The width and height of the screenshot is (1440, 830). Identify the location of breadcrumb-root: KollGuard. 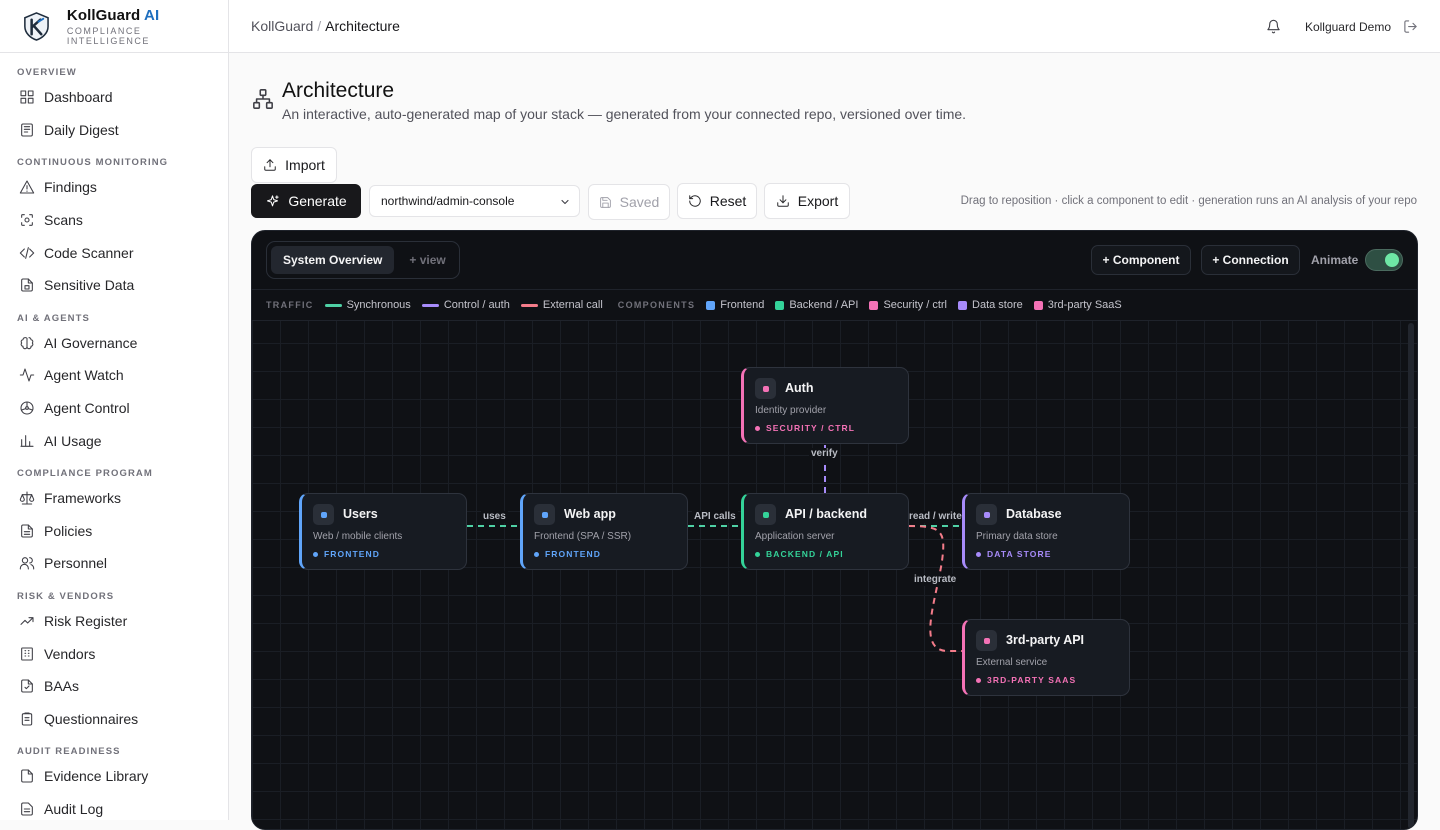
(282, 26).